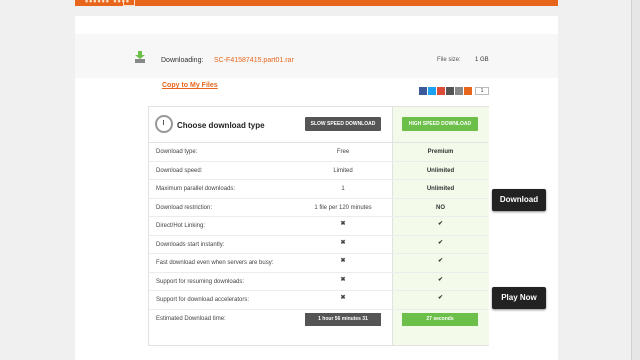  Describe the element at coordinates (441, 91) in the screenshot. I see `google-plus-icon` at that location.